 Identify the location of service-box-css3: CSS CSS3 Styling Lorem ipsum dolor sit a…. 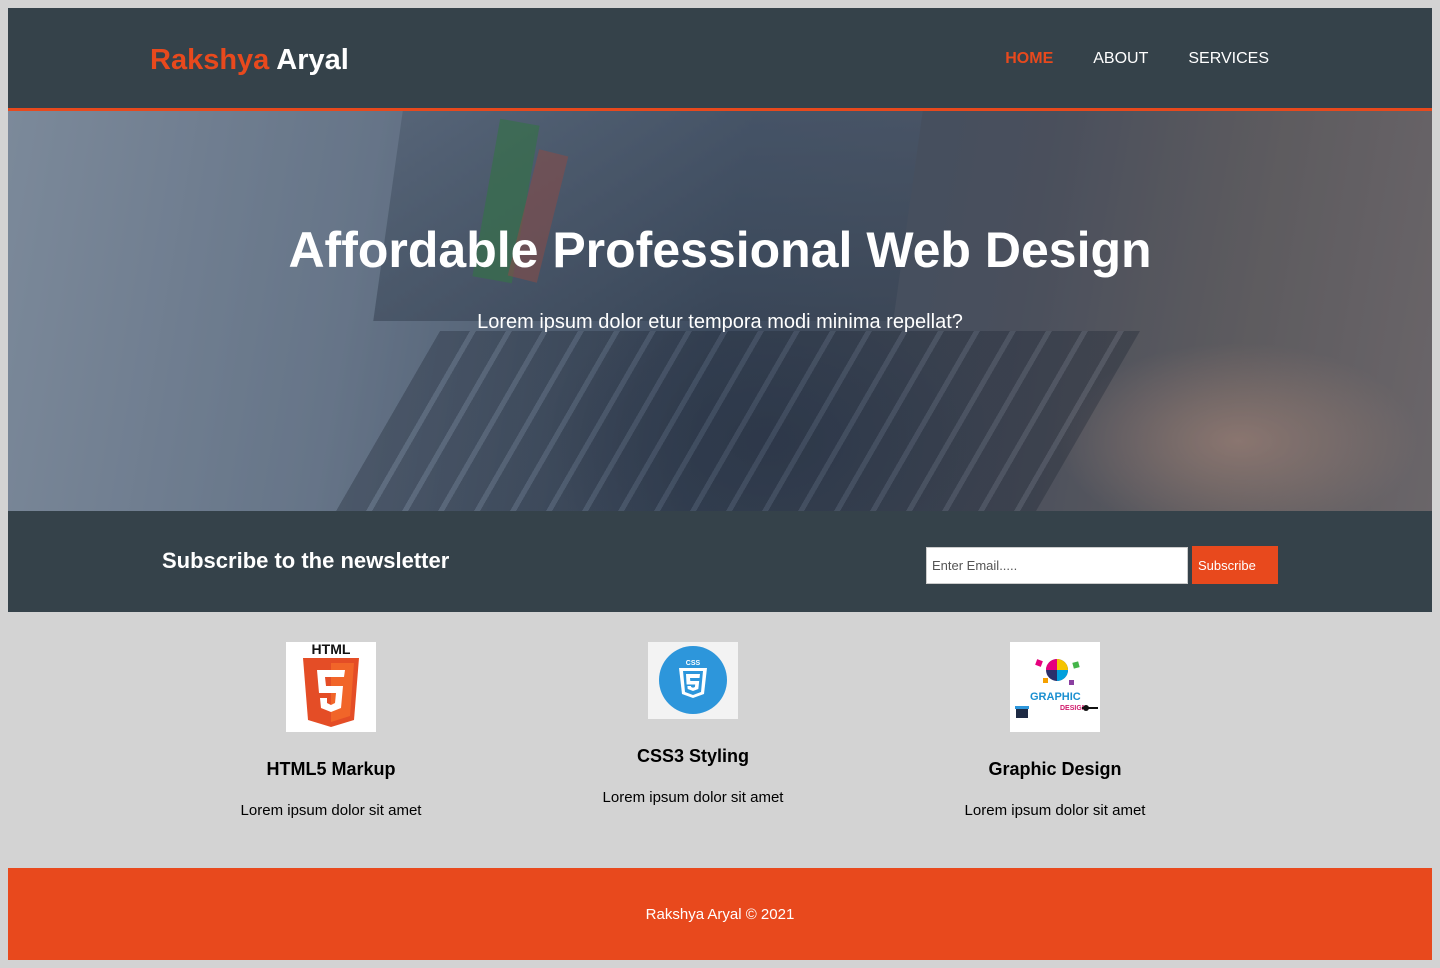
(693, 724).